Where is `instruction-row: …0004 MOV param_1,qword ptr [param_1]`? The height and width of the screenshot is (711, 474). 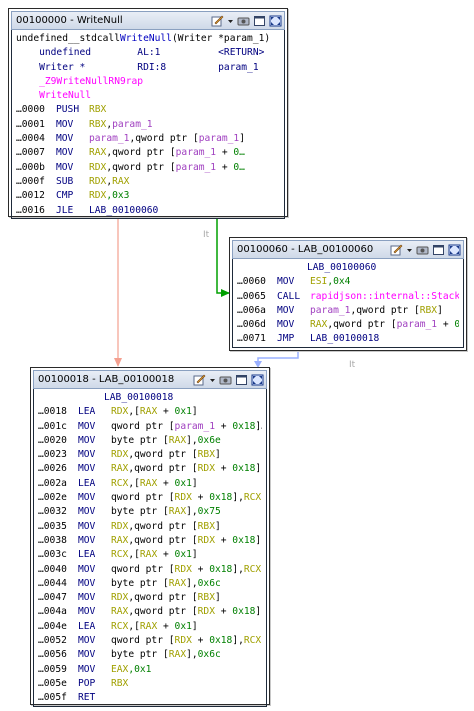
instruction-row: …0004 MOV param_1,qword ptr [param_1] is located at coordinates (148, 139).